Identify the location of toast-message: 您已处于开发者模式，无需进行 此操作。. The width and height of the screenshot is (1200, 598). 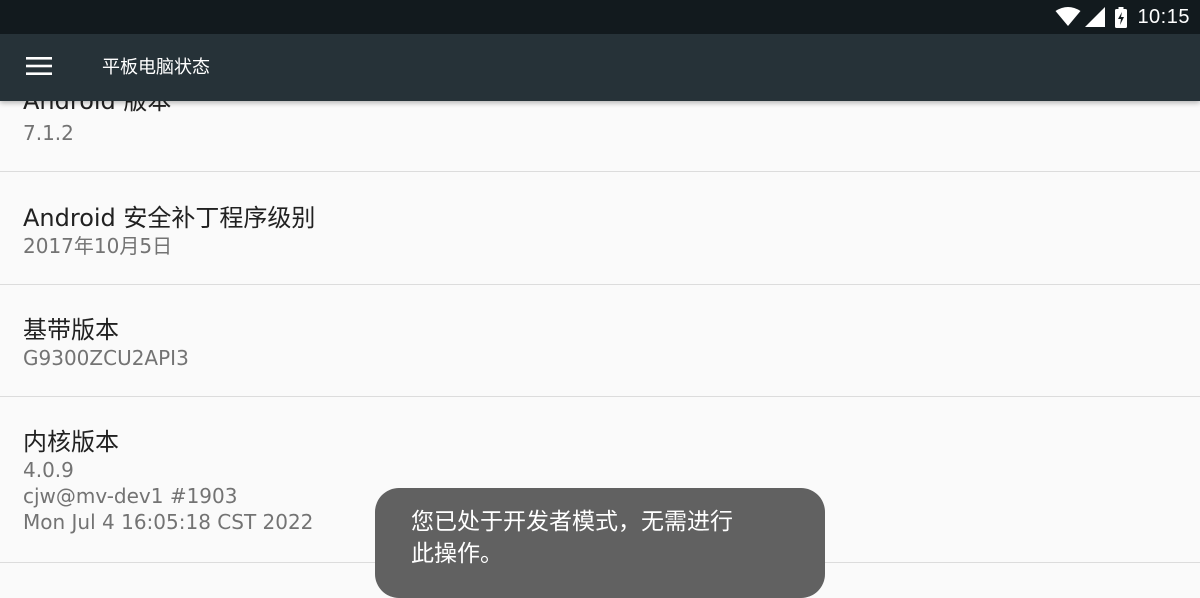
(600, 543).